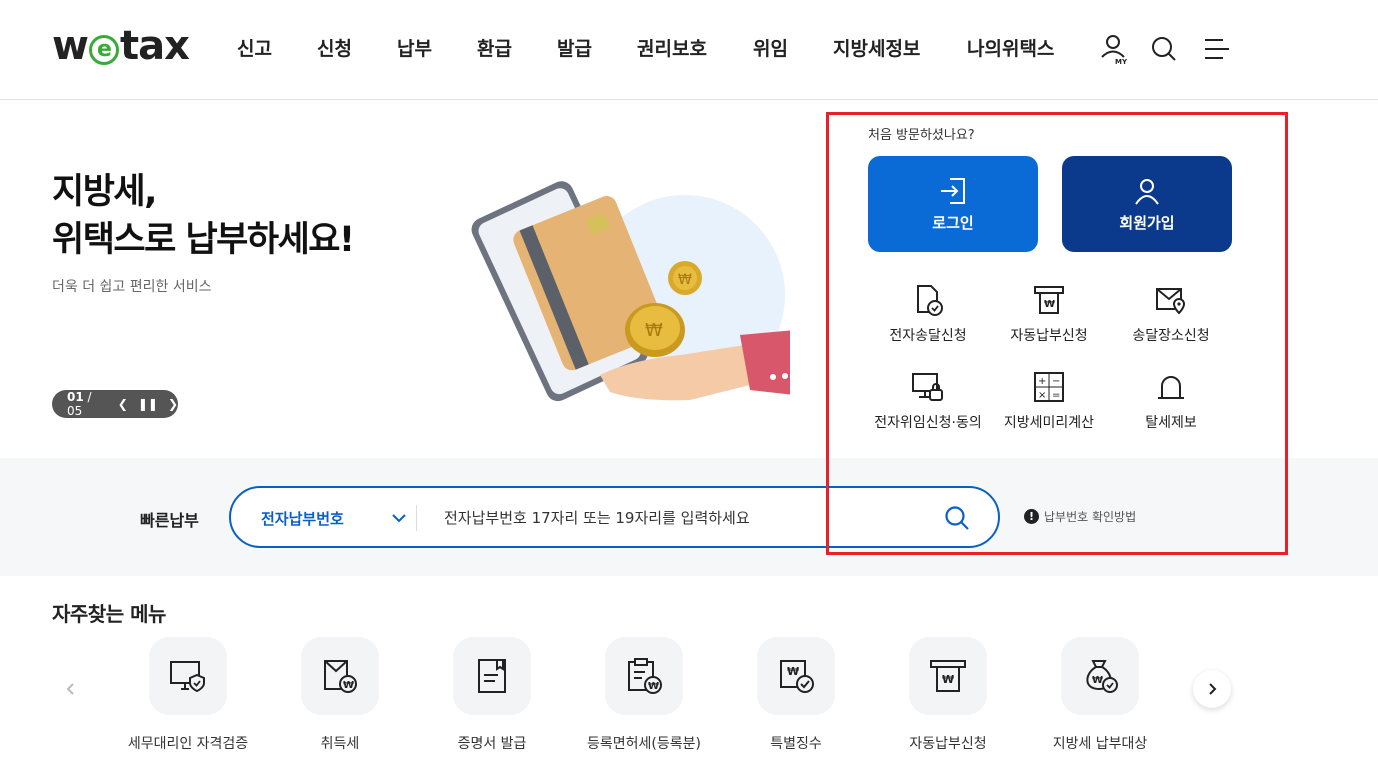 This screenshot has height=774, width=1378. Describe the element at coordinates (953, 223) in the screenshot. I see `login-label: 로그인` at that location.